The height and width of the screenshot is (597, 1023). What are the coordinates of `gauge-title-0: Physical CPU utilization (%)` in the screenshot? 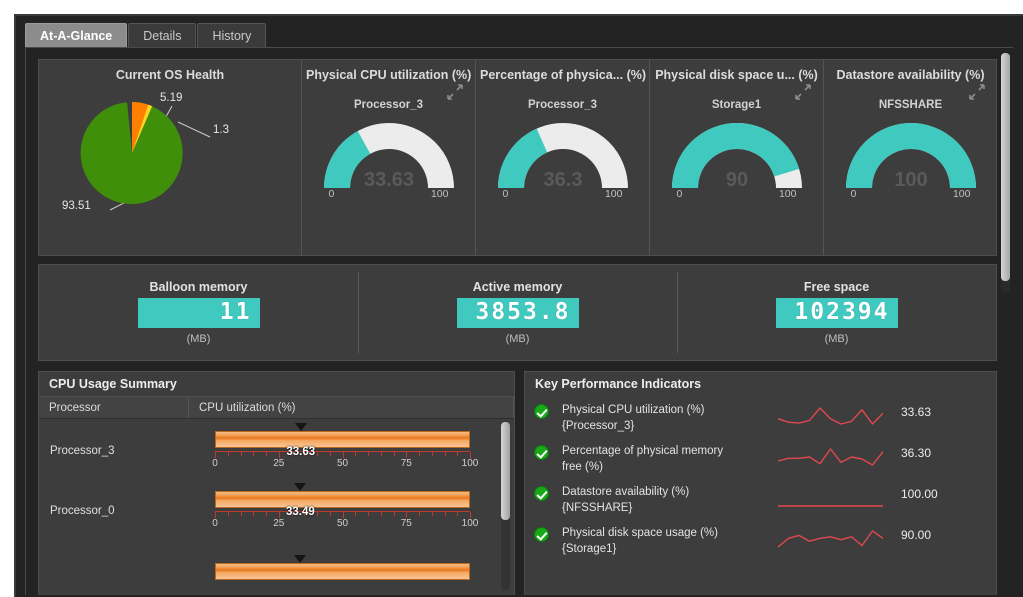 It's located at (389, 75).